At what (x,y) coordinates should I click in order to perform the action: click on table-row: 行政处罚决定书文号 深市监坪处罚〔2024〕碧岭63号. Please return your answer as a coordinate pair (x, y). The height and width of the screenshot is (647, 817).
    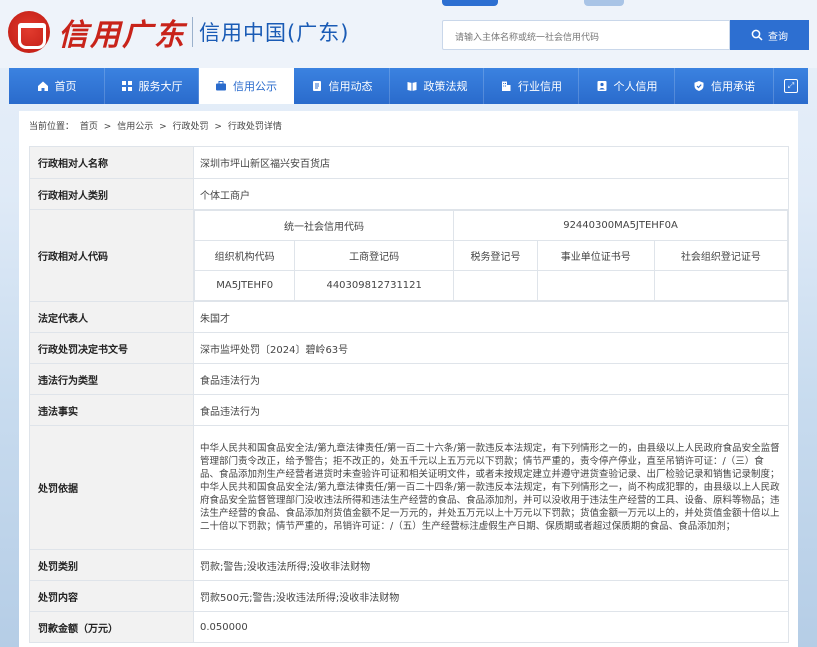
    Looking at the image, I should click on (409, 348).